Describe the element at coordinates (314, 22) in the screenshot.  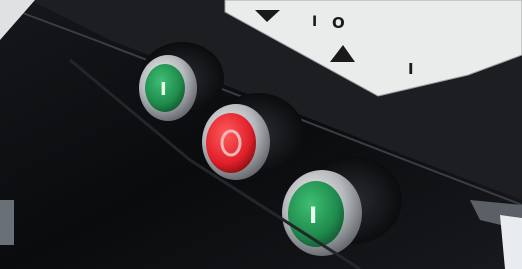
I see `label-symbol-on-upper: I` at that location.